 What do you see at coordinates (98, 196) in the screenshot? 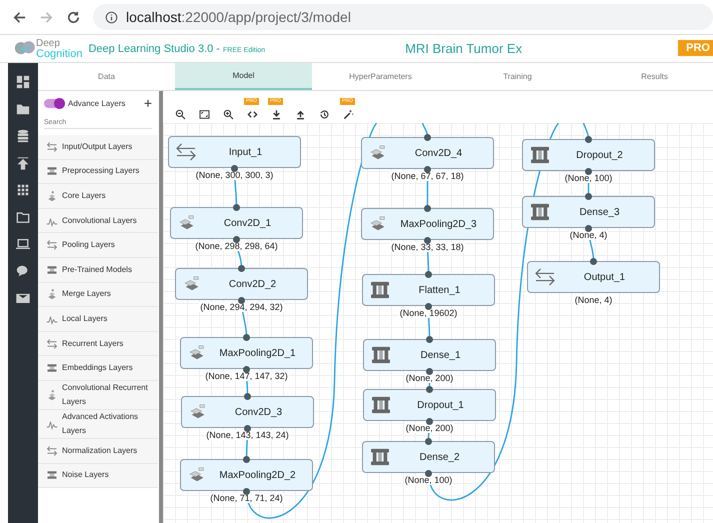
I see `layer-category: Core Layers` at bounding box center [98, 196].